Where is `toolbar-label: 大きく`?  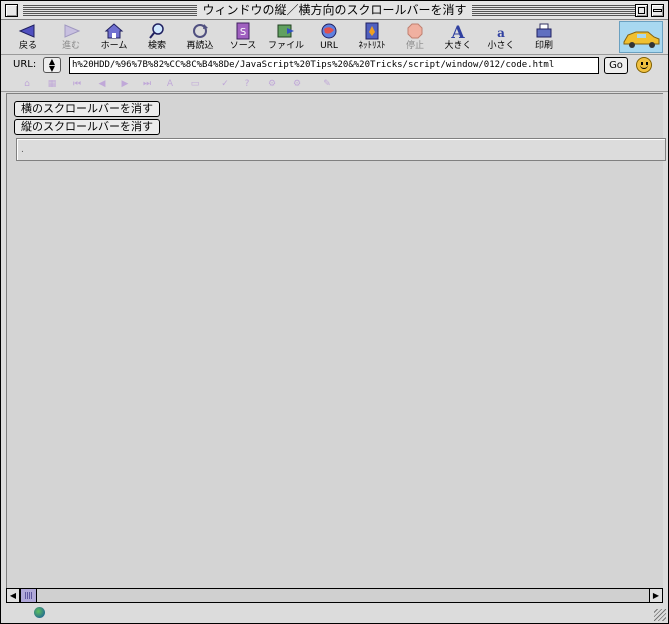
toolbar-label: 大きく is located at coordinates (458, 46).